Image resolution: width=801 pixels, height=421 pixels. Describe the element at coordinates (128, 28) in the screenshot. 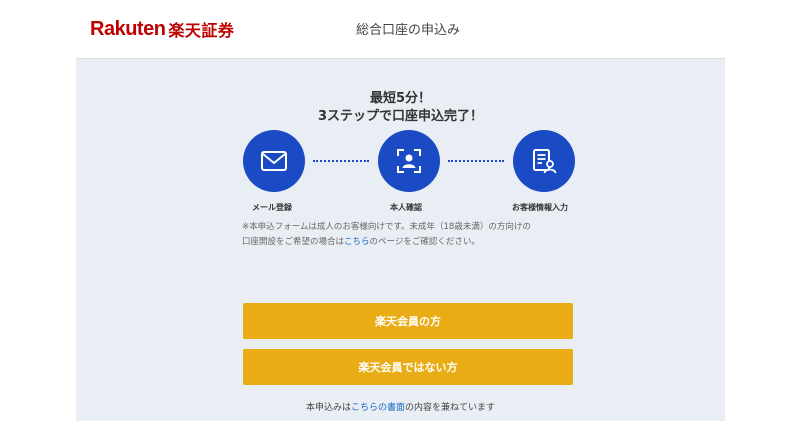

I see `logo-wordmark: Rakuten` at that location.